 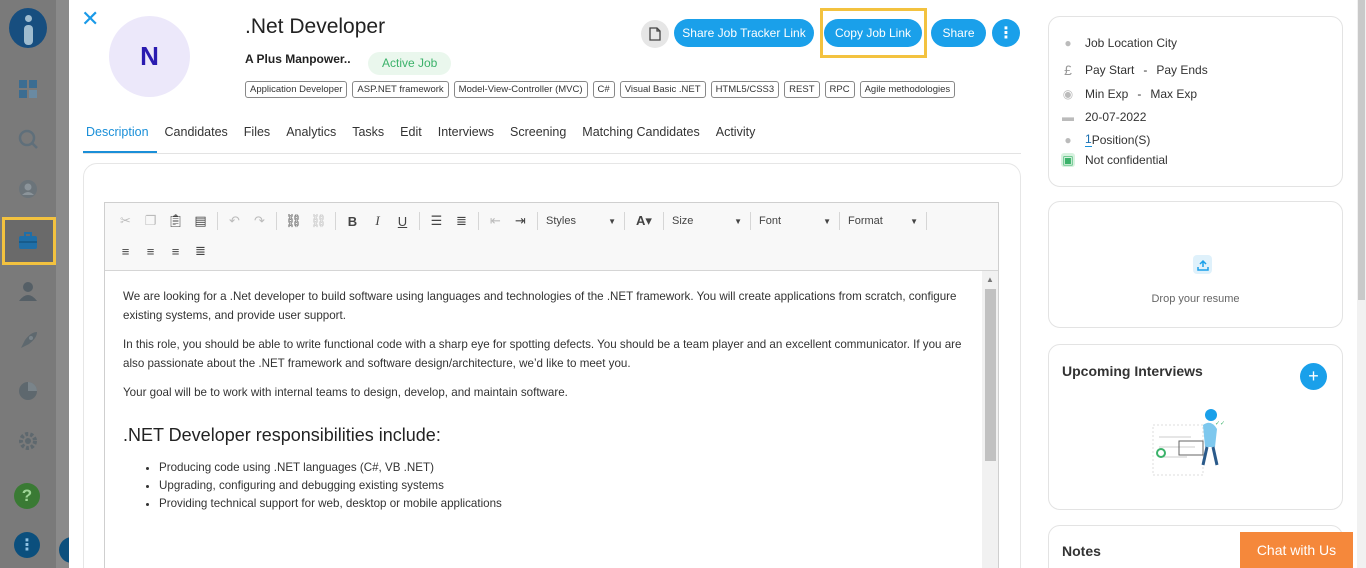 I want to click on user-icon, so click(x=28, y=189).